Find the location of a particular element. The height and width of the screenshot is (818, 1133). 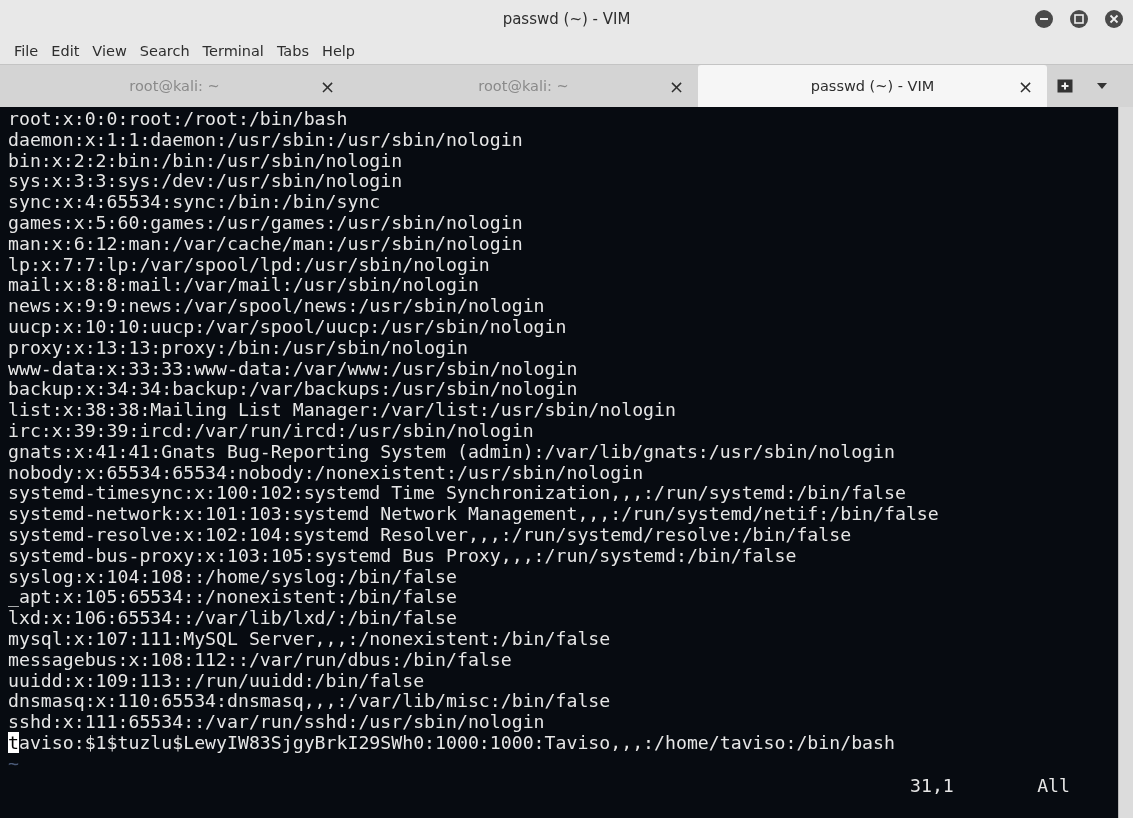

text-line: systemd-network:x:101:103:systemd Network Management,,,:/run/systemd/netif:/bin/false is located at coordinates (473, 514).